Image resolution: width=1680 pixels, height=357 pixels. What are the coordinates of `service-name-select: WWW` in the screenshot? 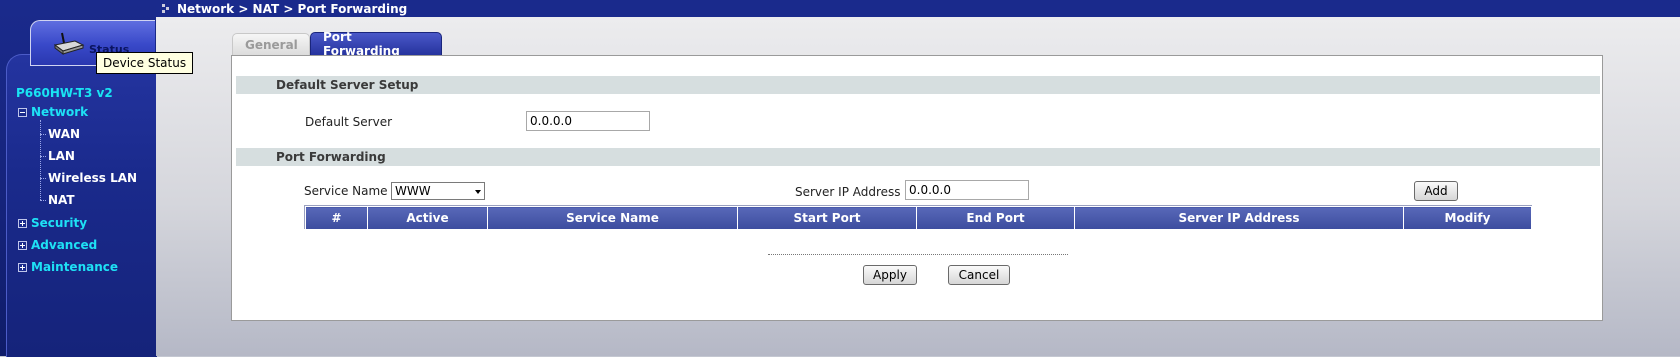 It's located at (438, 191).